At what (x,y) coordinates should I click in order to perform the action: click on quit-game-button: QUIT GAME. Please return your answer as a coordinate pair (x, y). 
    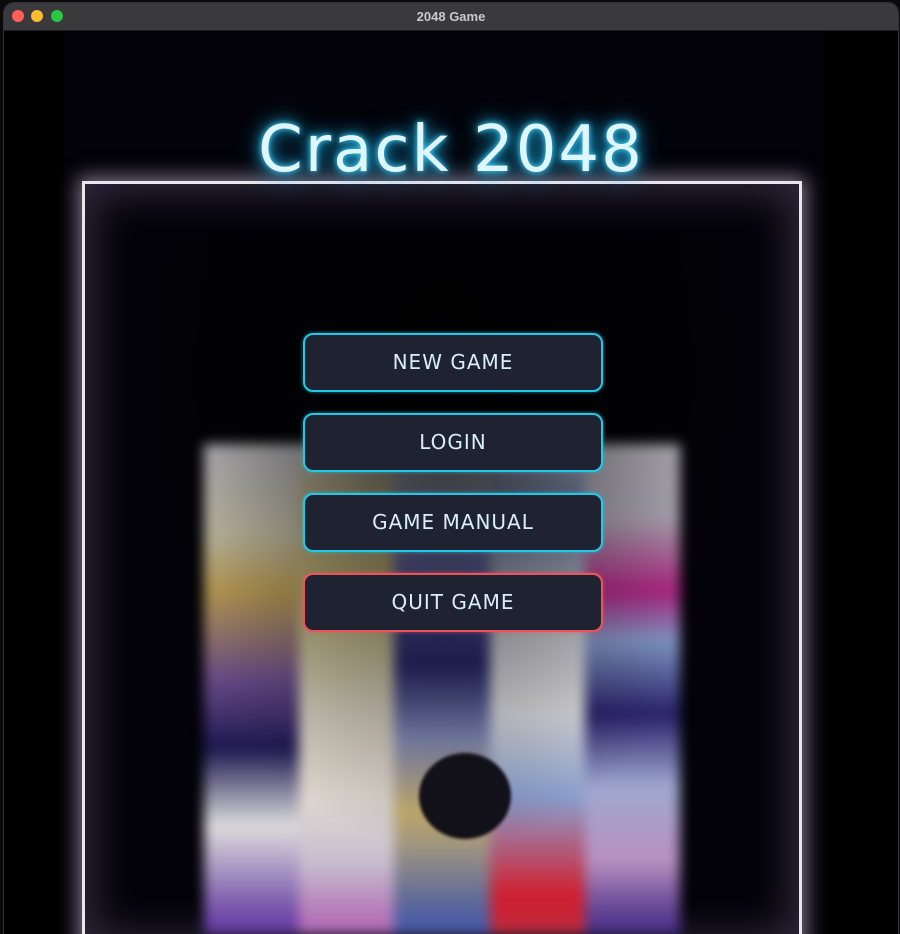
    Looking at the image, I should click on (453, 602).